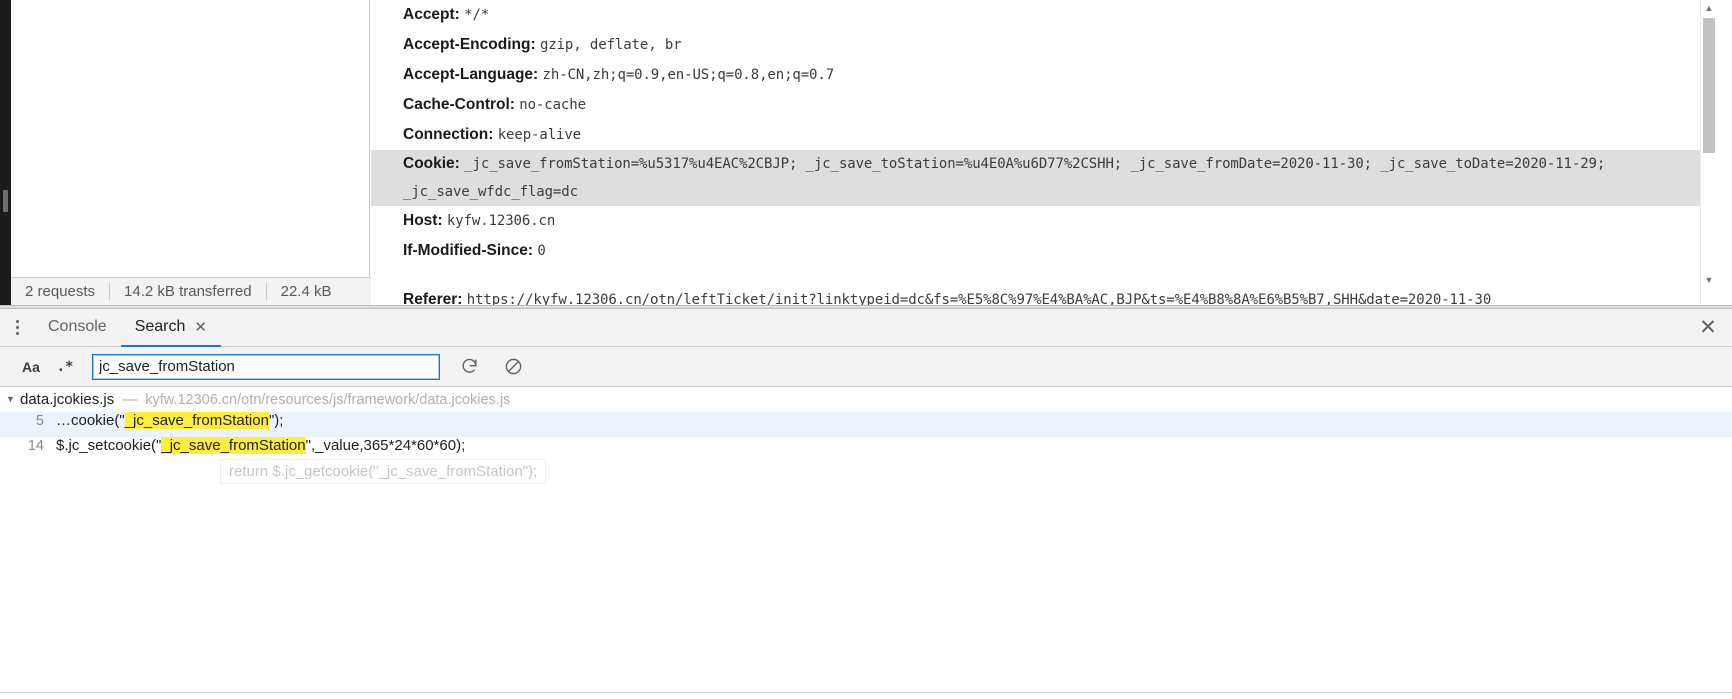 This screenshot has width=1732, height=699. I want to click on result-code-post: ");, so click(276, 420).